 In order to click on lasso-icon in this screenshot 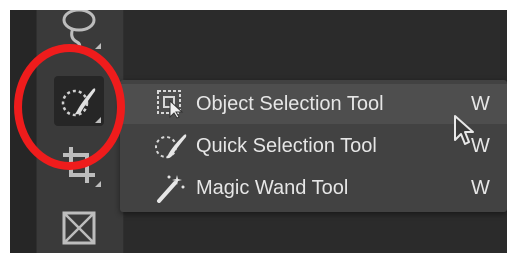, I will do `click(79, 30)`.